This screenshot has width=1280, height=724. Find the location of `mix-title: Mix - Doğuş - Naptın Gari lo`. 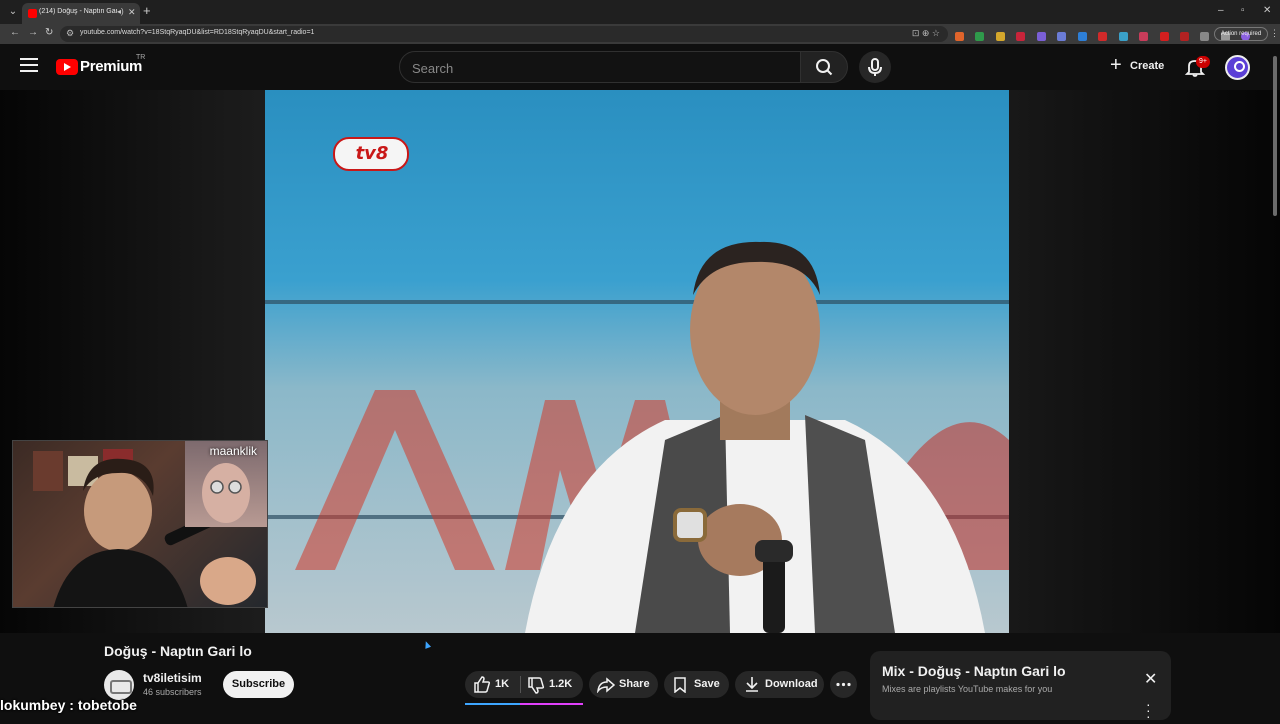

mix-title: Mix - Doğuş - Naptın Gari lo is located at coordinates (974, 671).